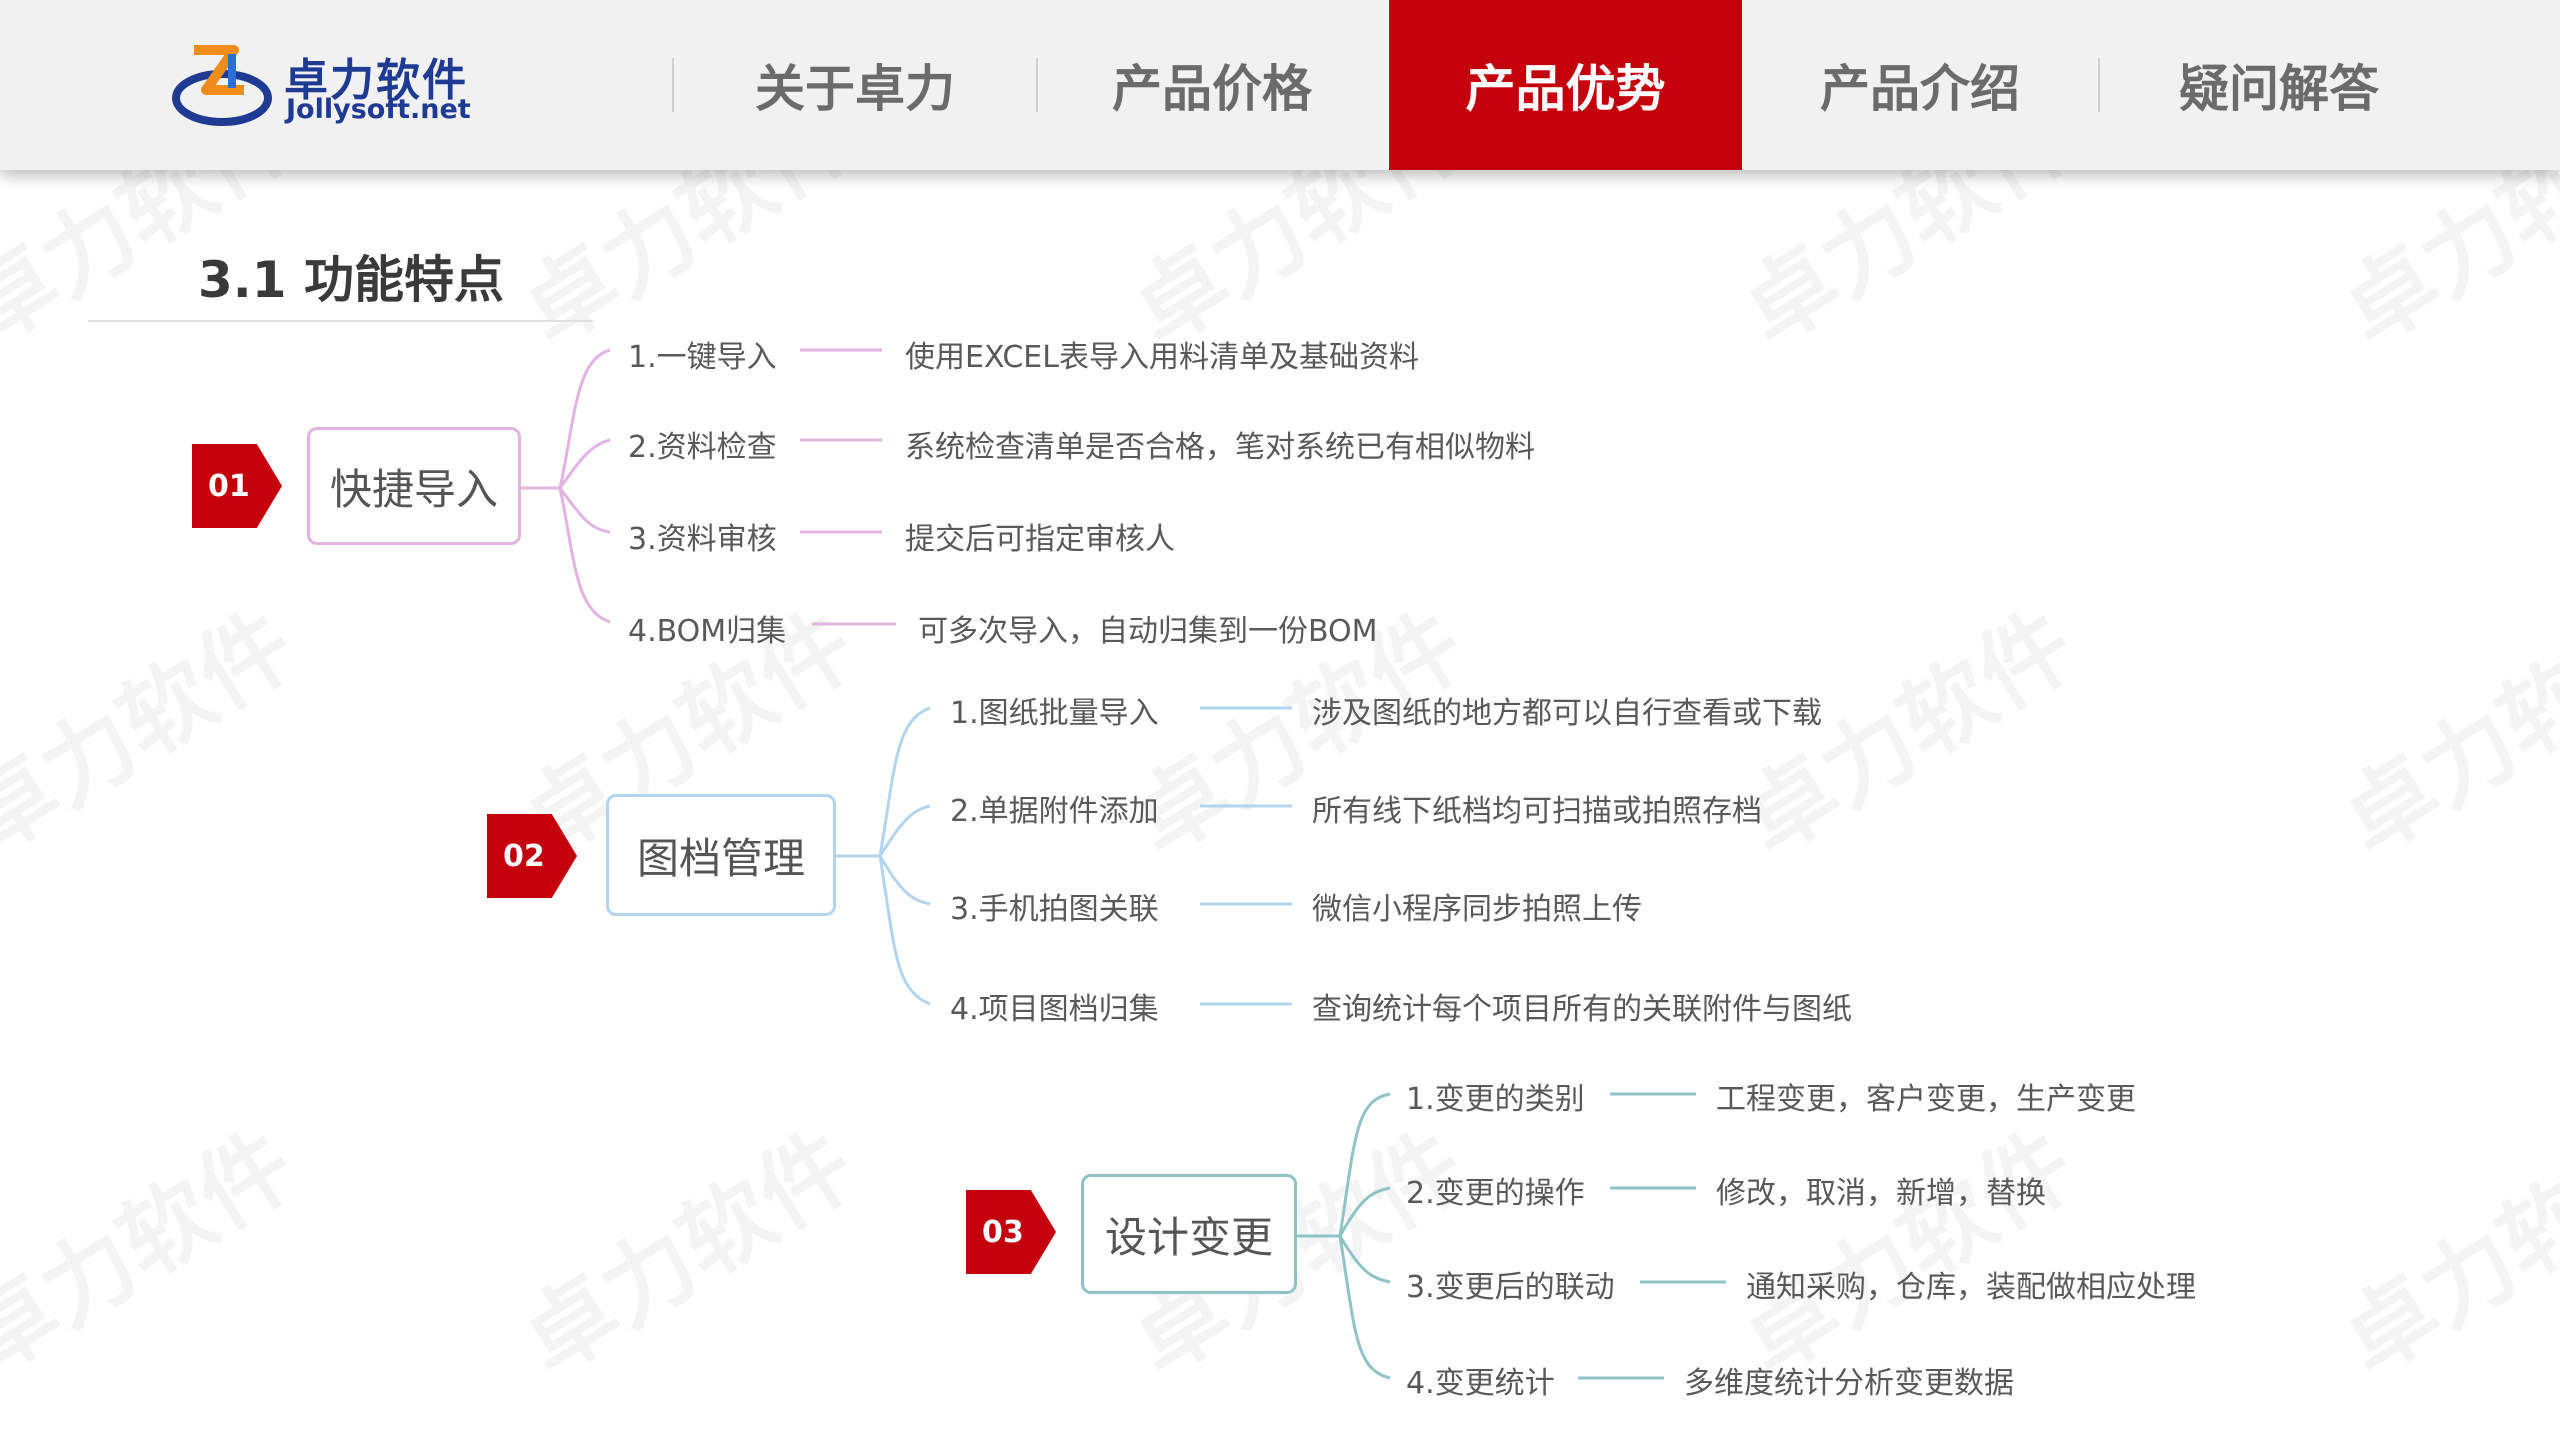  I want to click on feature-desc: 多维度统计分析变更数据, so click(1849, 1383).